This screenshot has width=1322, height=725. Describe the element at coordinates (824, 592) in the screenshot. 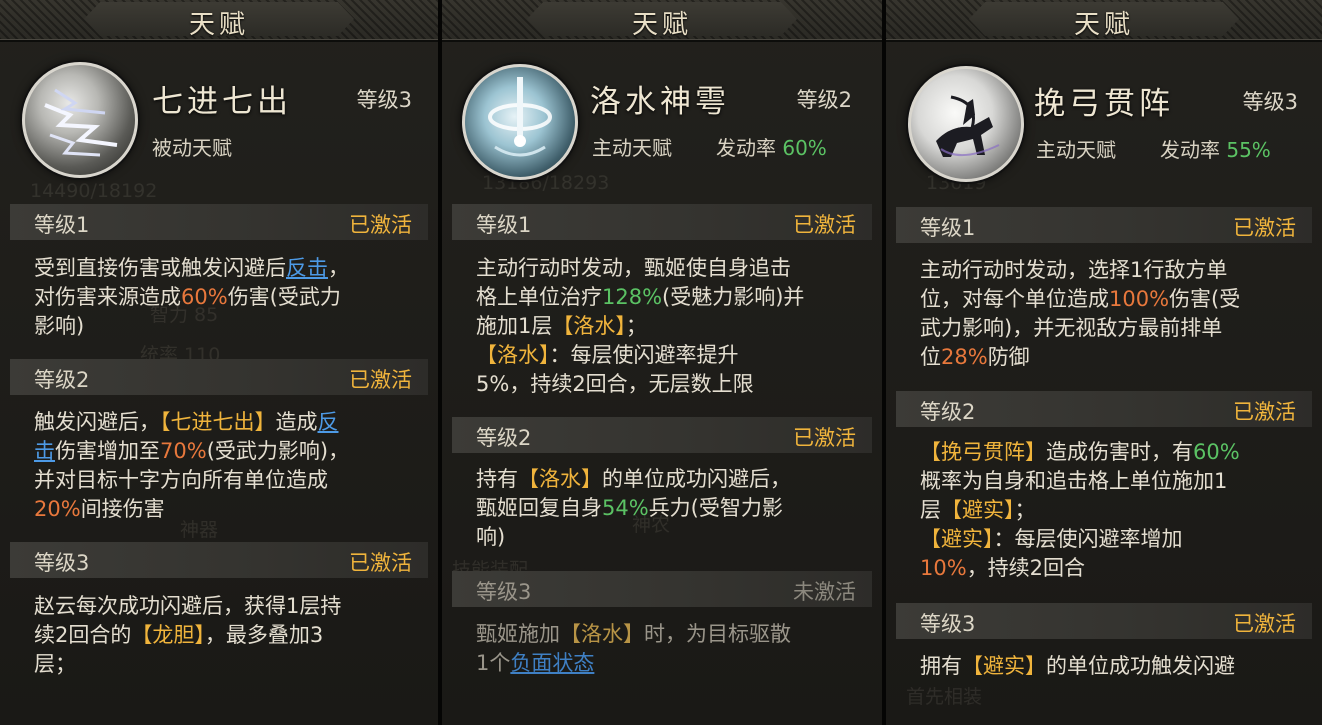

I see `level-3-status: 未激活` at that location.